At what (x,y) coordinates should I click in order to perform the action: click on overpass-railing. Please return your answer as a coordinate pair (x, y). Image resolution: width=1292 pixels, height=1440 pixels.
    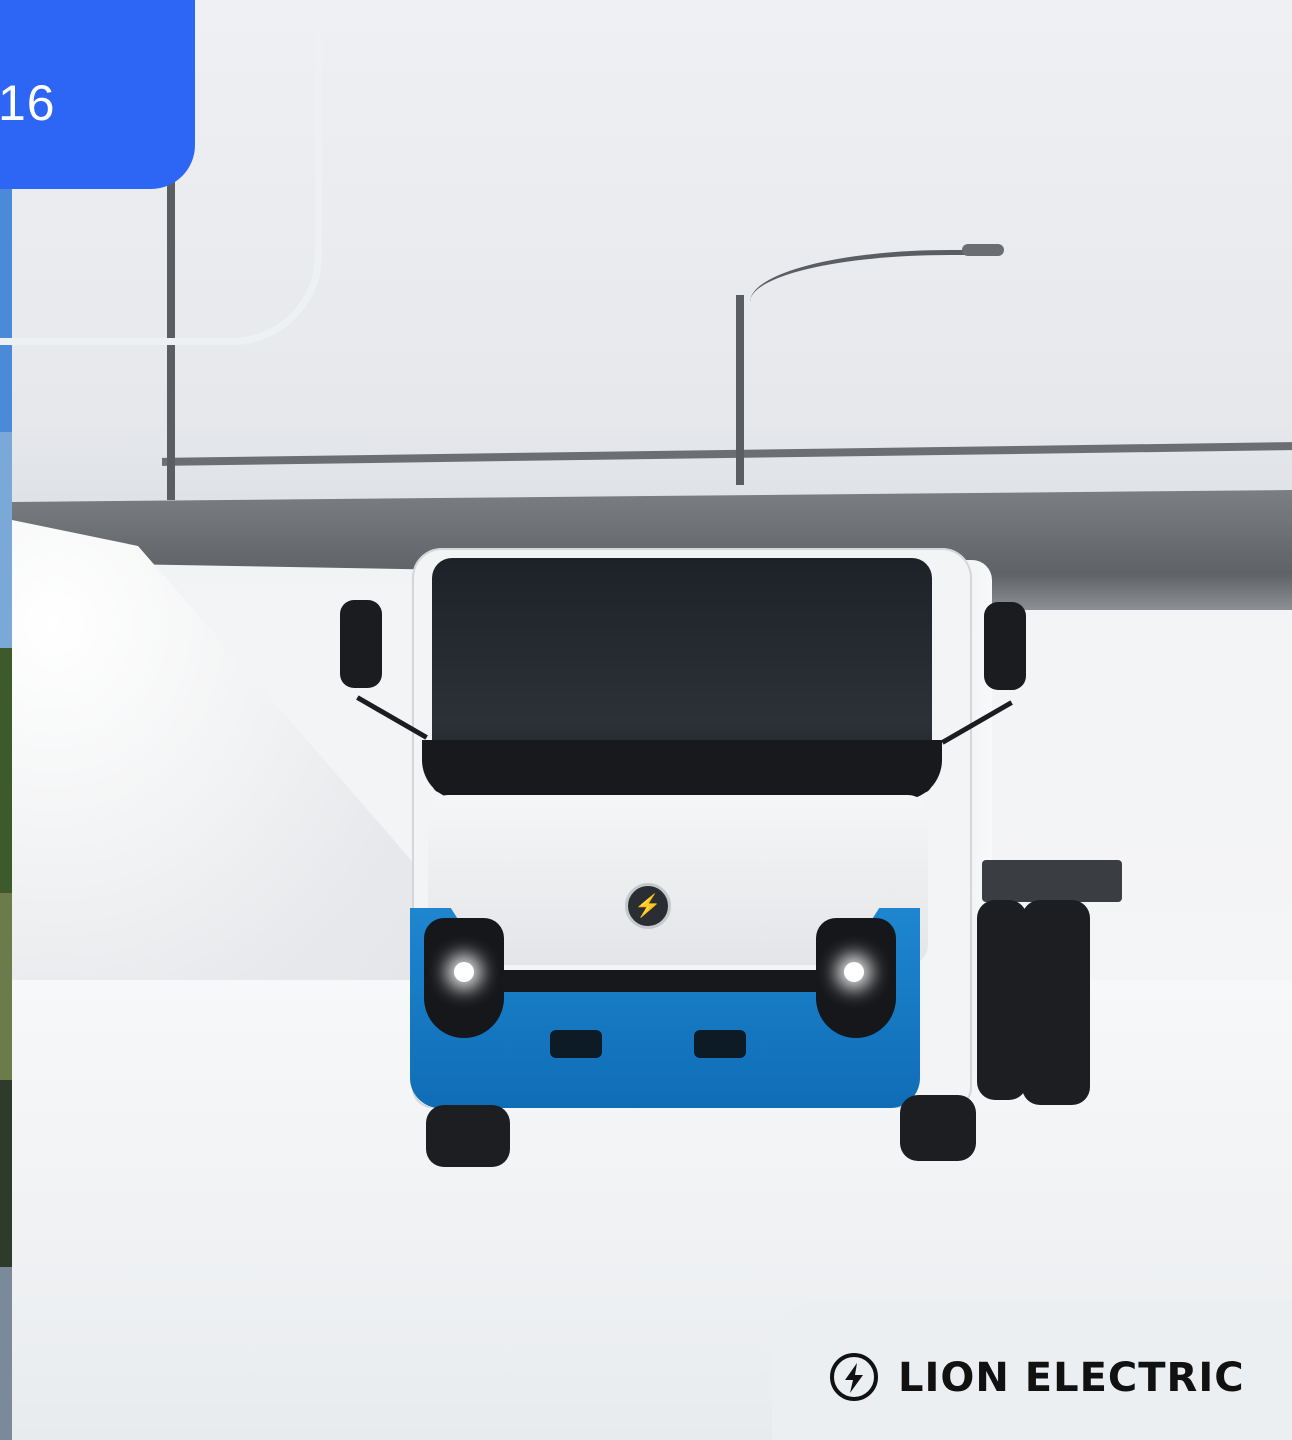
    Looking at the image, I should click on (727, 454).